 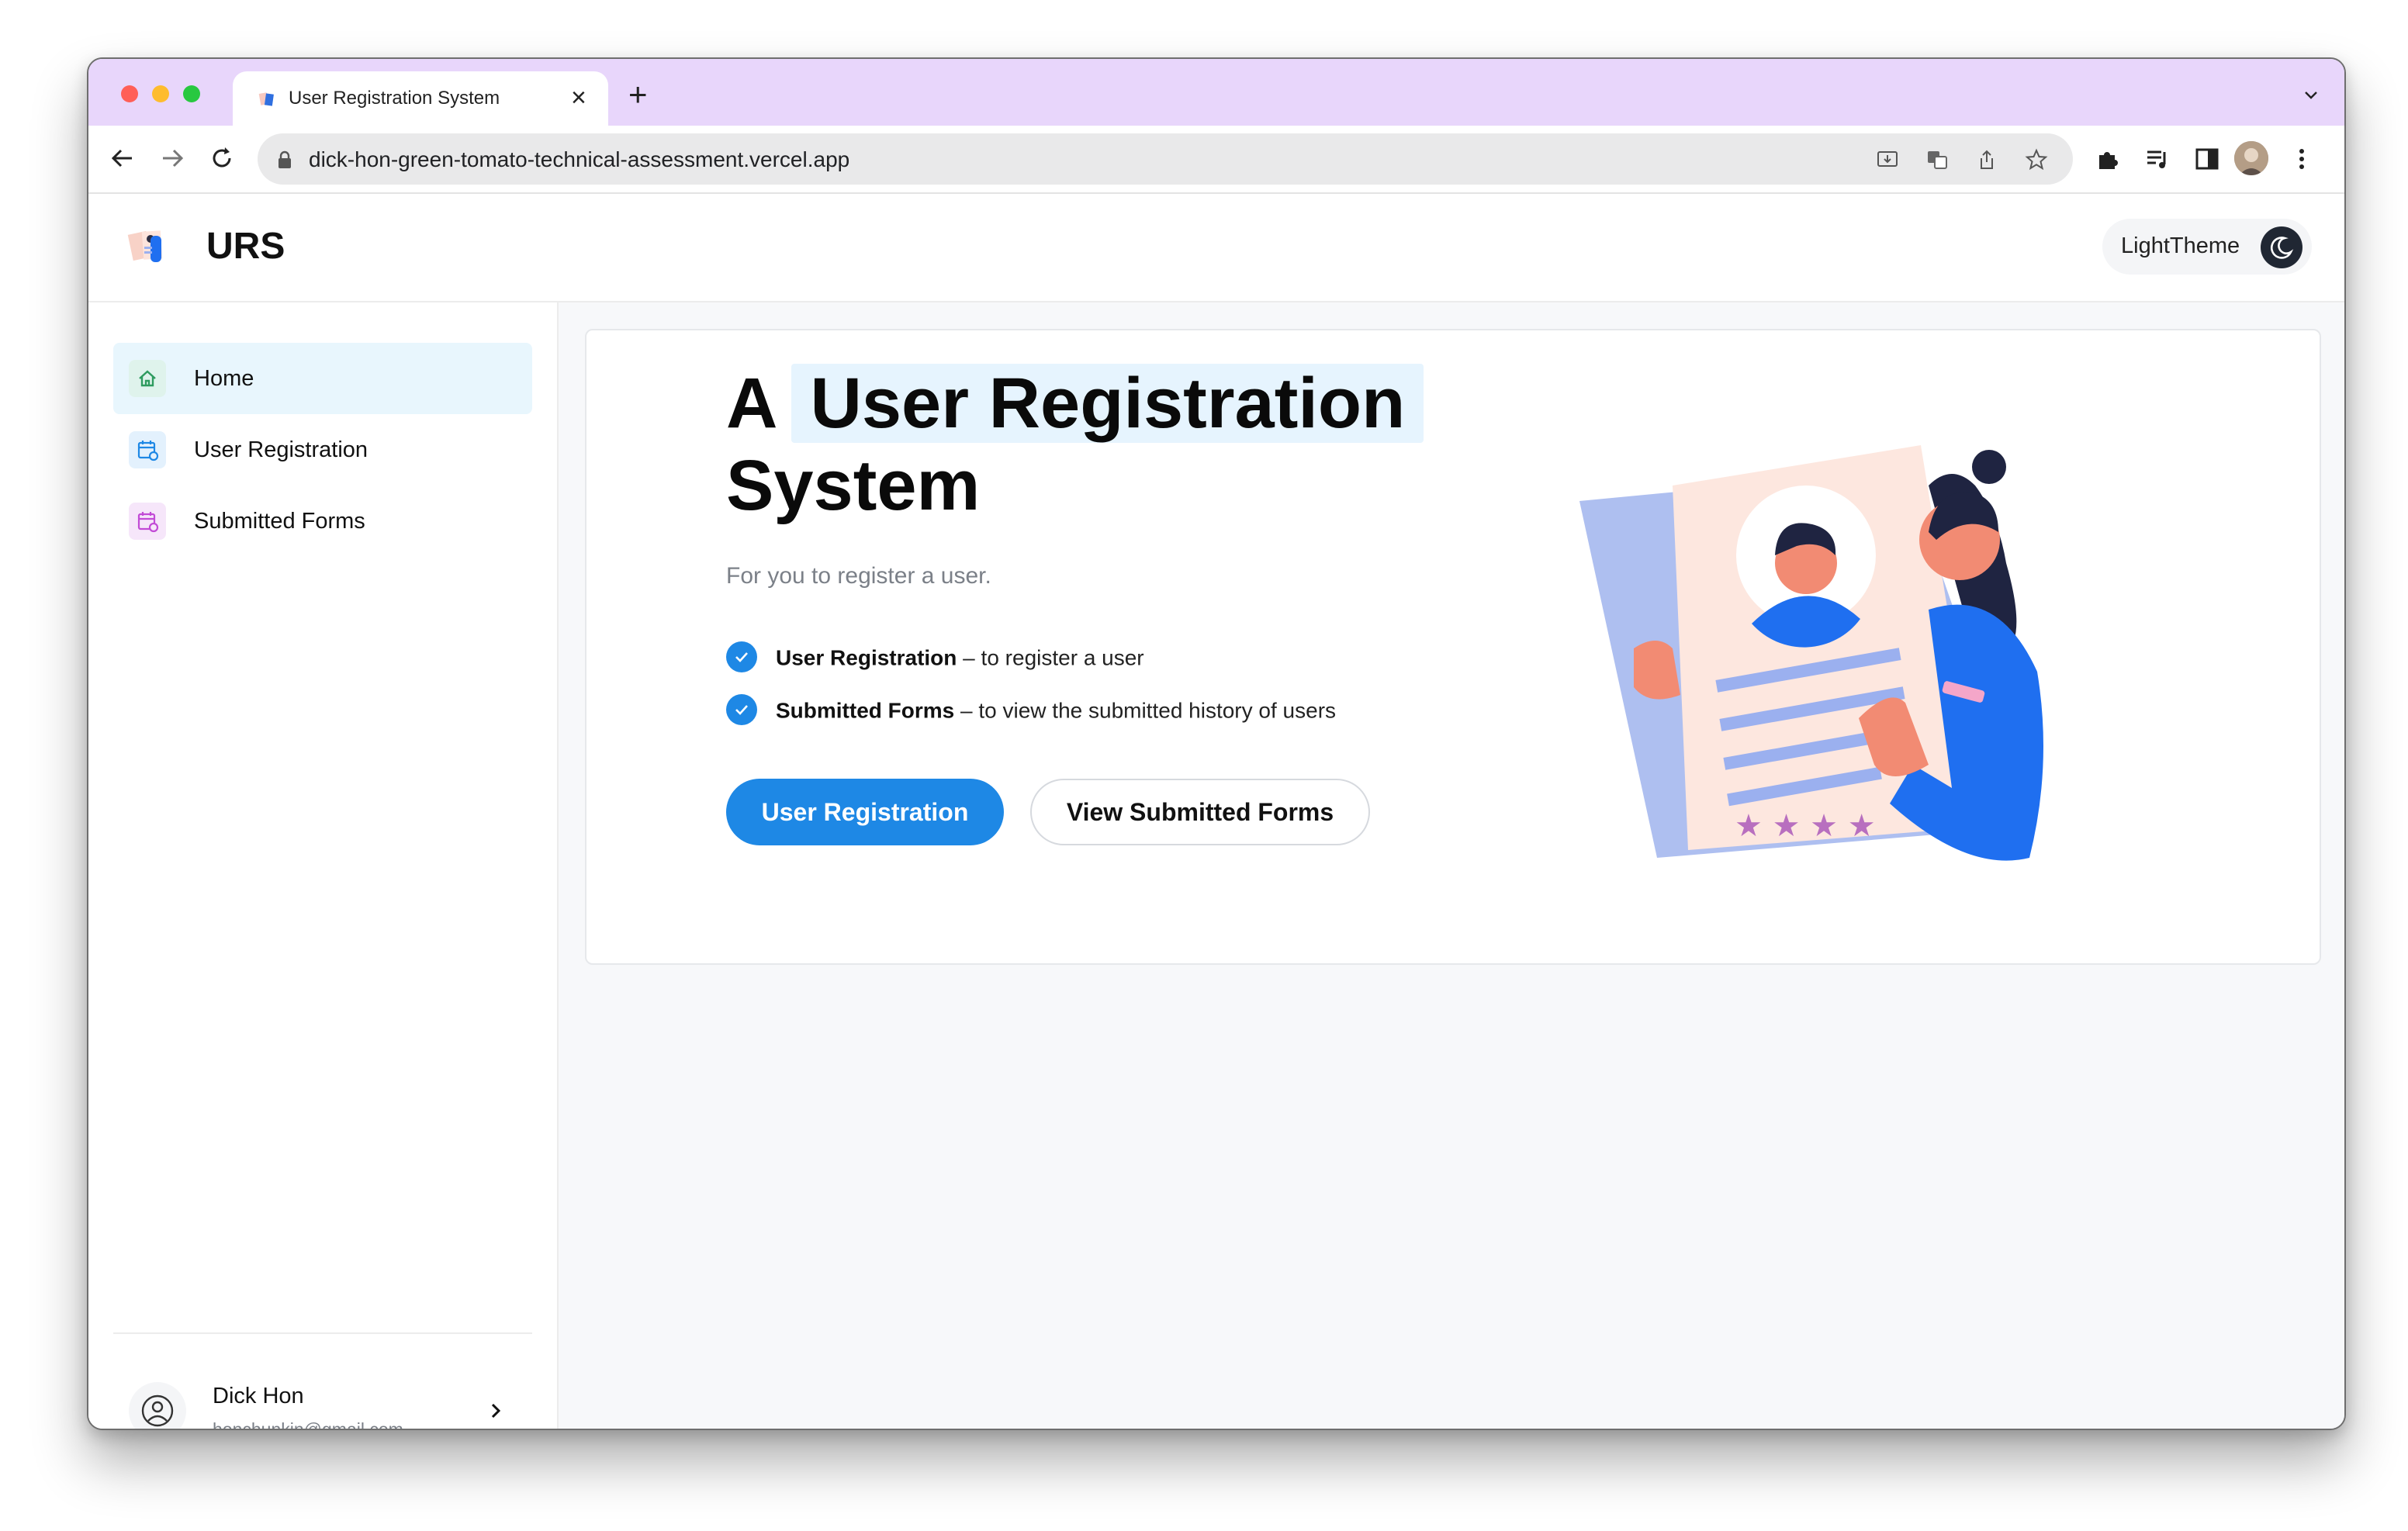 I want to click on browser-tab: User Registration System ×, so click(x=420, y=98).